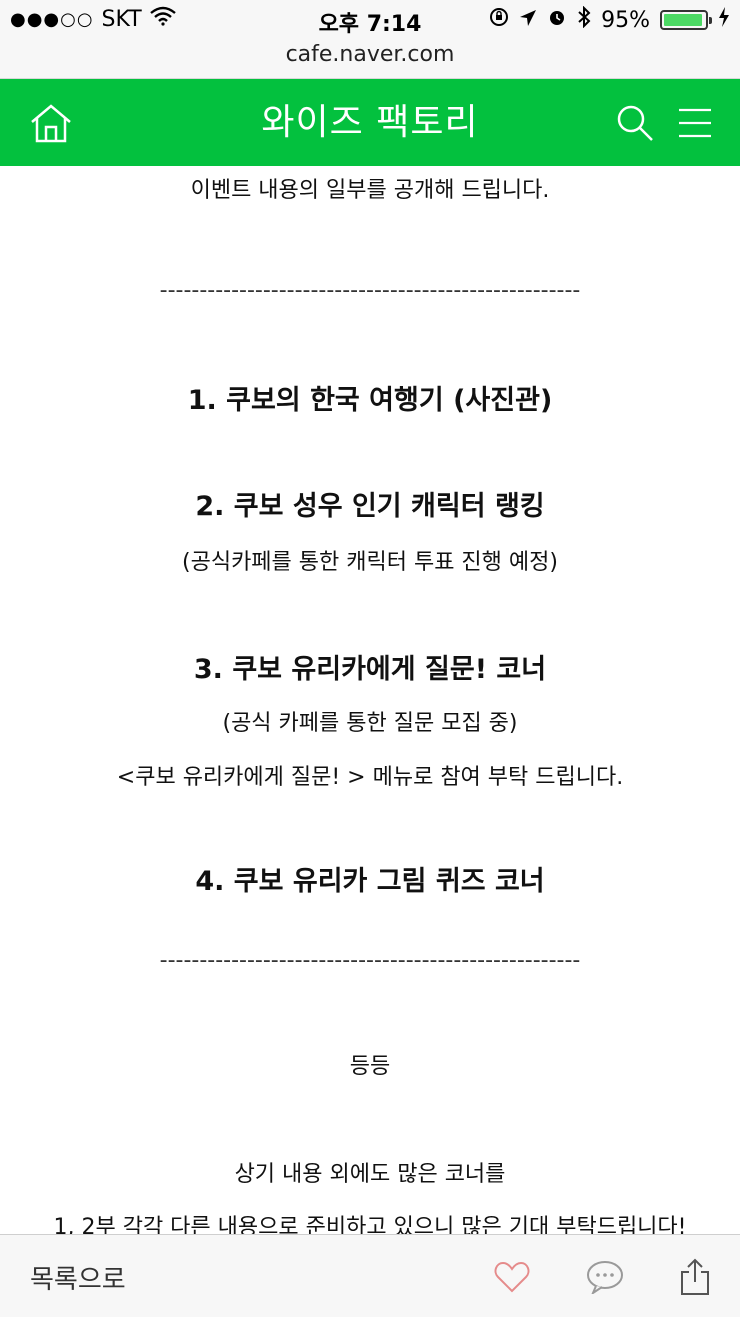 This screenshot has height=1317, width=740. I want to click on url-text: cafe.naver.com, so click(370, 54).